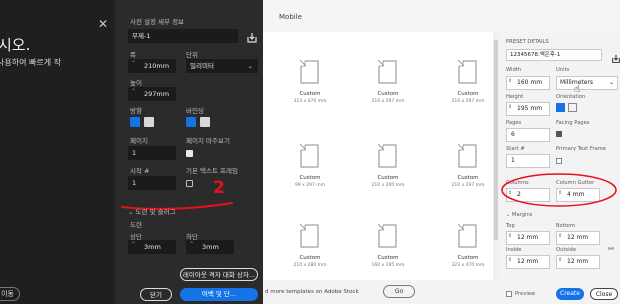  What do you see at coordinates (559, 161) in the screenshot?
I see `primary-text-frame-checkbox` at bounding box center [559, 161].